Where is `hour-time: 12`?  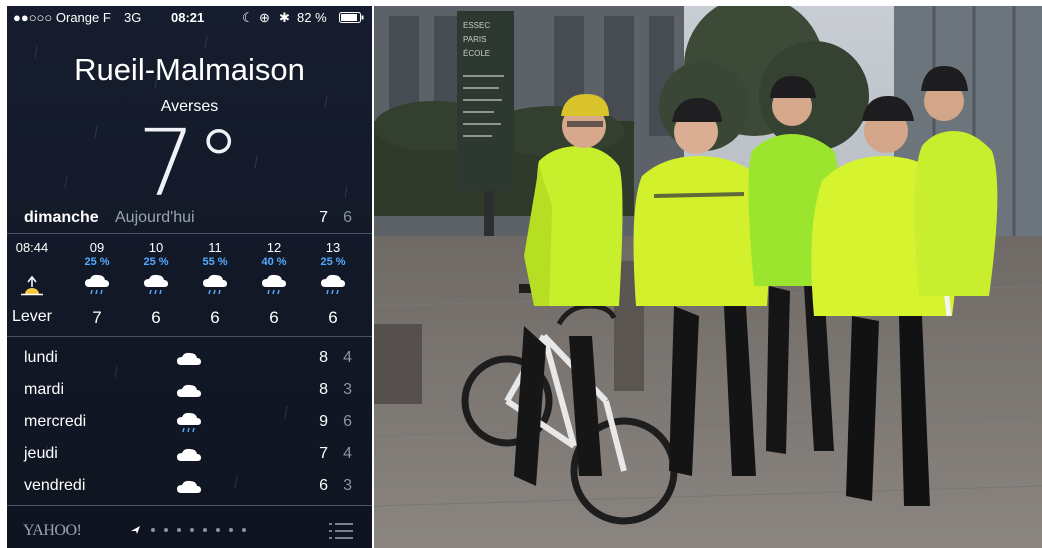
hour-time: 12 is located at coordinates (274, 247).